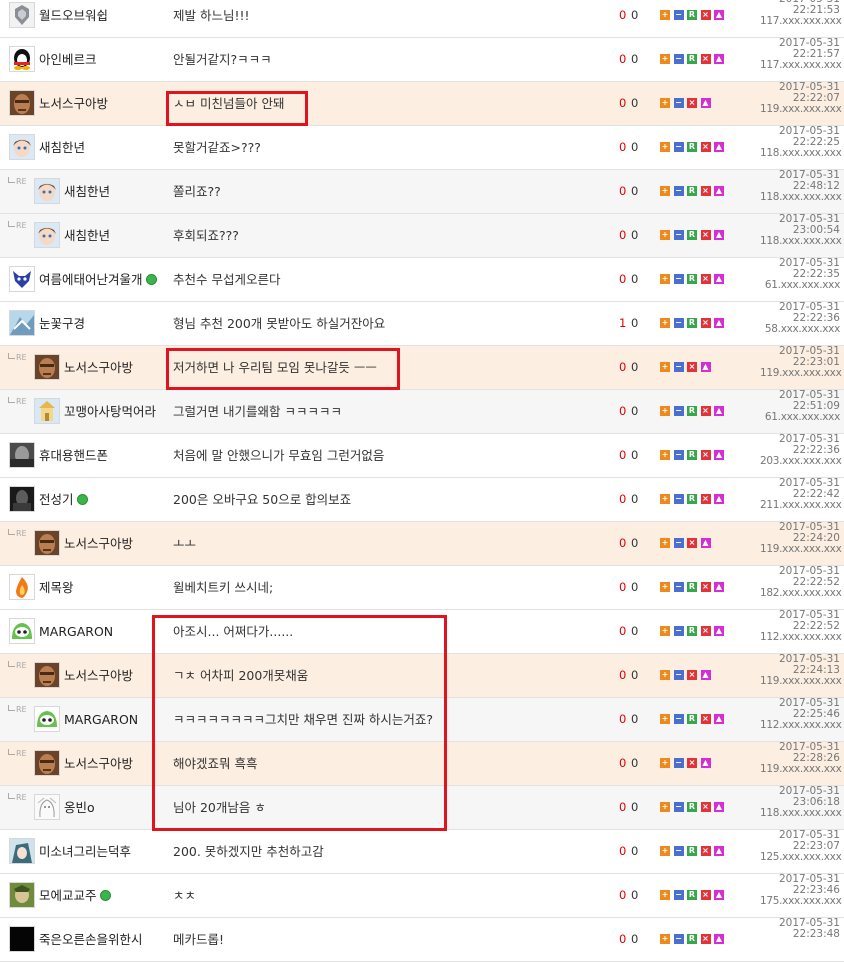 The width and height of the screenshot is (844, 962). I want to click on nickname-link: 월드오브워쉽, so click(73, 18).